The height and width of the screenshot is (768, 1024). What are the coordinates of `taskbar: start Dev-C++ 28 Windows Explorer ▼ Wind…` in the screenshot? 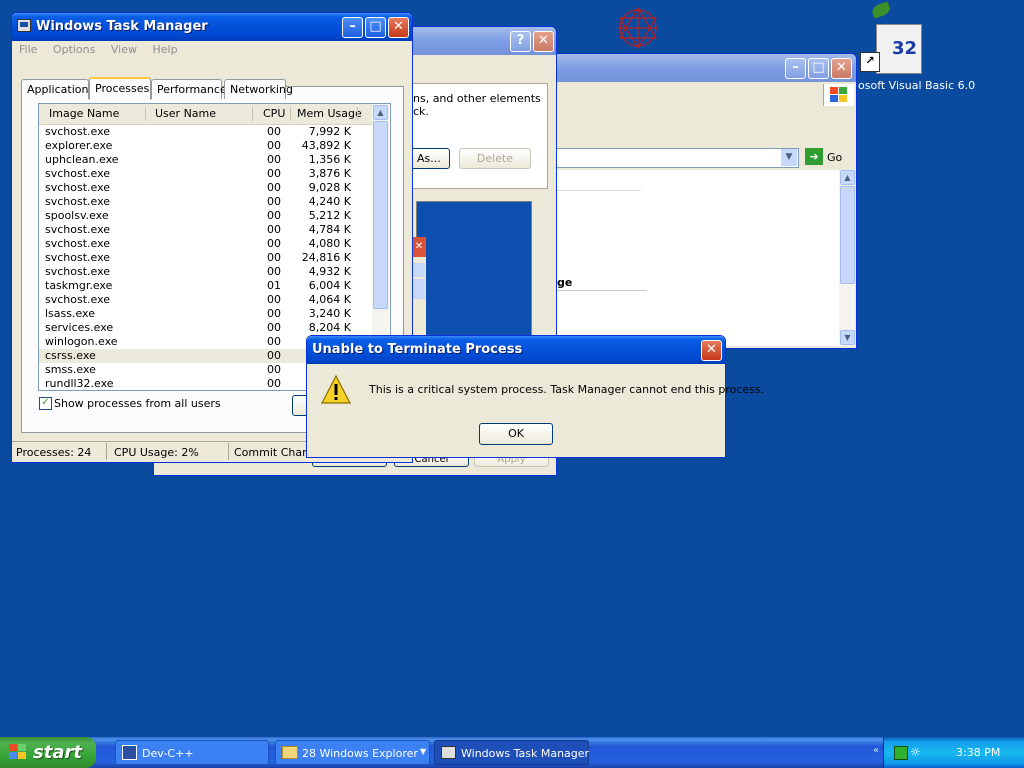 It's located at (512, 752).